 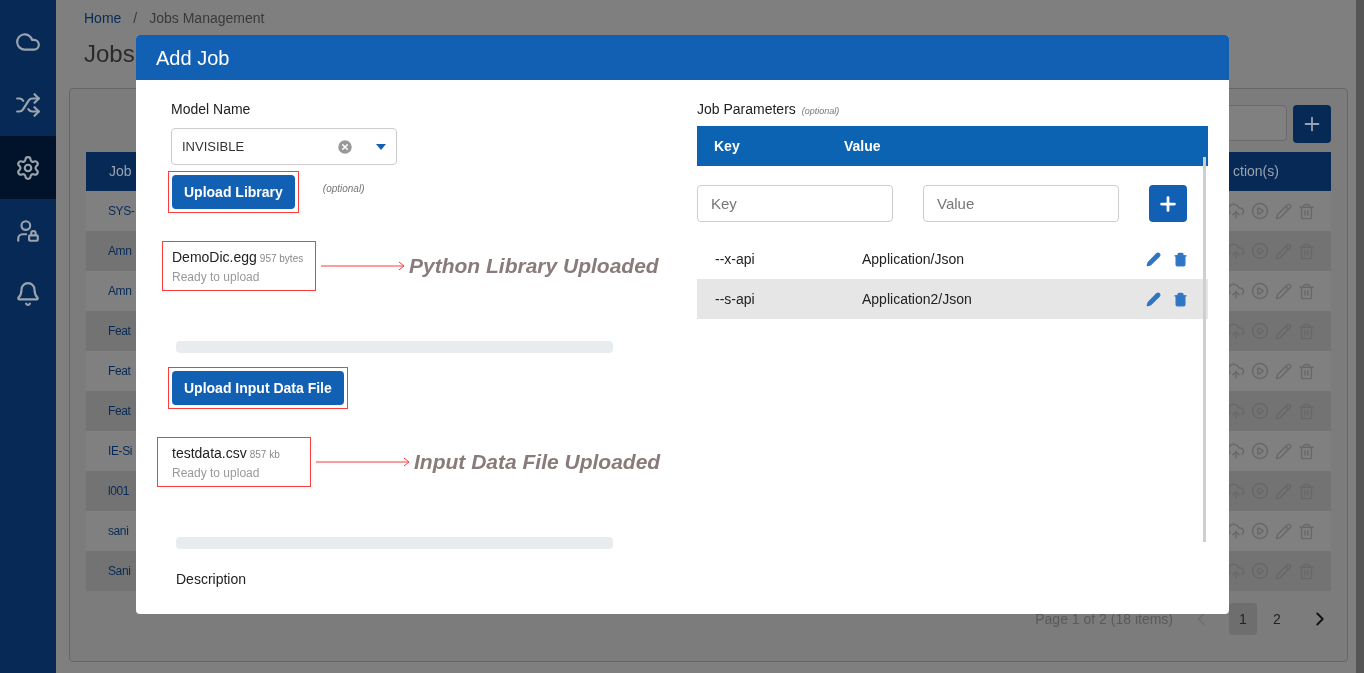 What do you see at coordinates (120, 451) in the screenshot?
I see `table-cell-text: IE-Si` at bounding box center [120, 451].